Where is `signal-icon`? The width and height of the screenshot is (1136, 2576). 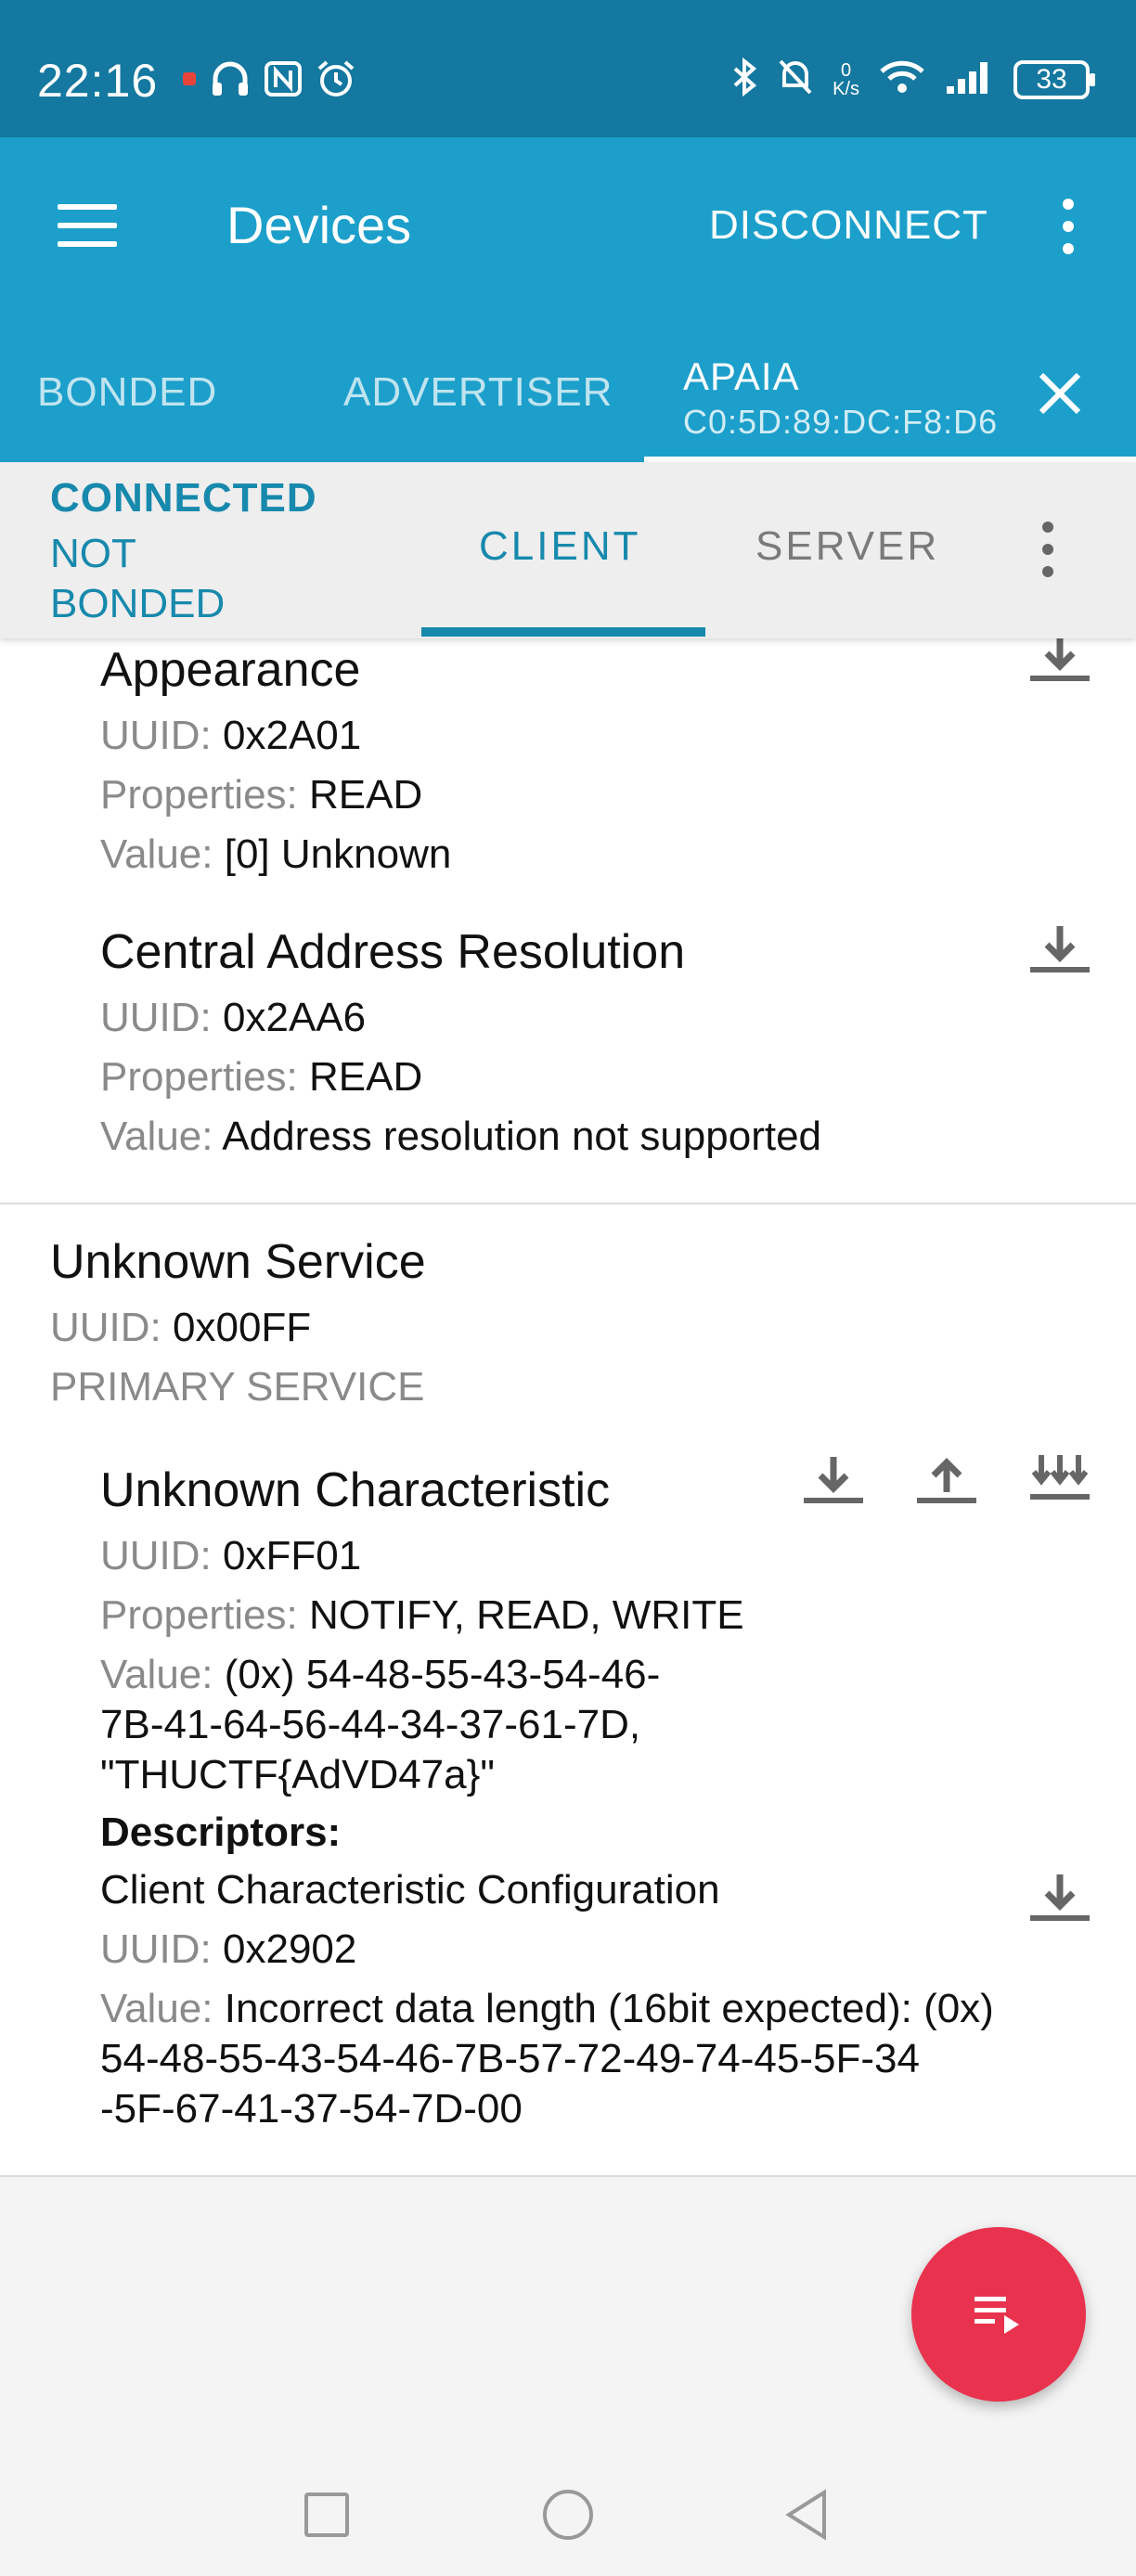 signal-icon is located at coordinates (970, 79).